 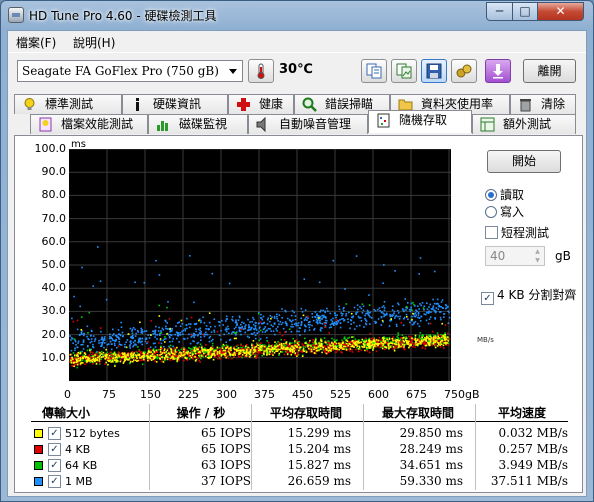 I want to click on tab-aam: 自動噪音管理, so click(x=308, y=124).